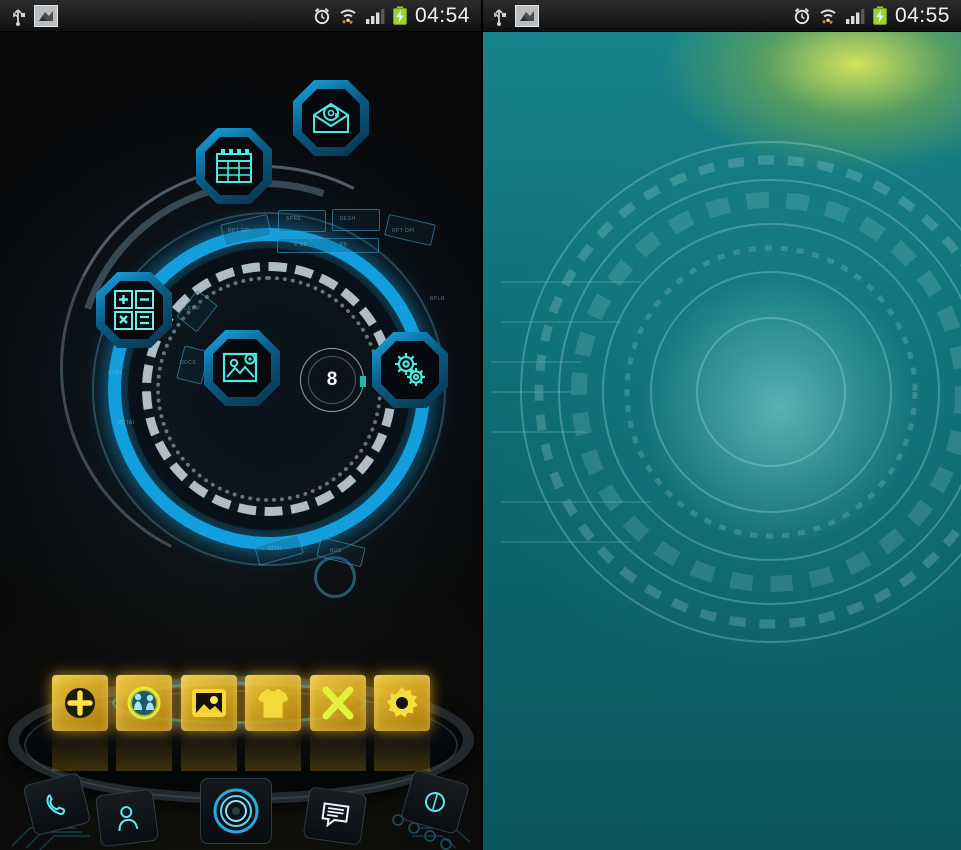  I want to click on photo-gear-icon, so click(240, 367).